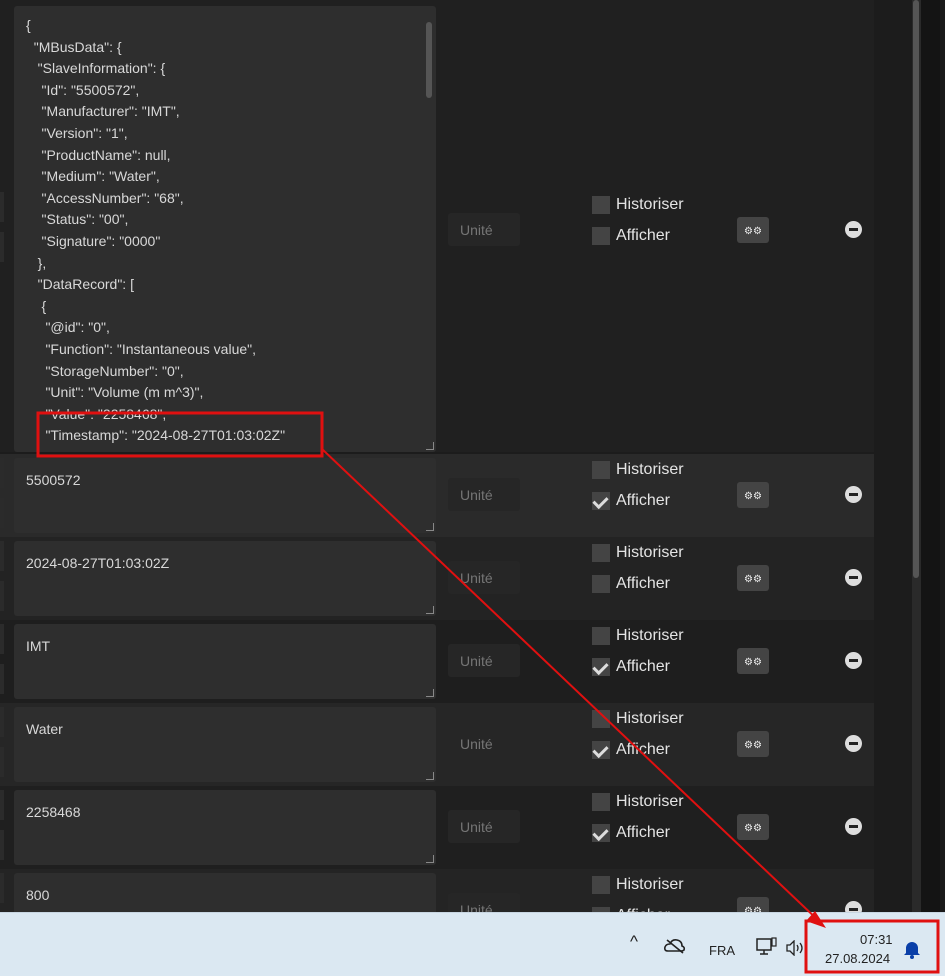  What do you see at coordinates (872, 946) in the screenshot?
I see `annotation-box-clock` at bounding box center [872, 946].